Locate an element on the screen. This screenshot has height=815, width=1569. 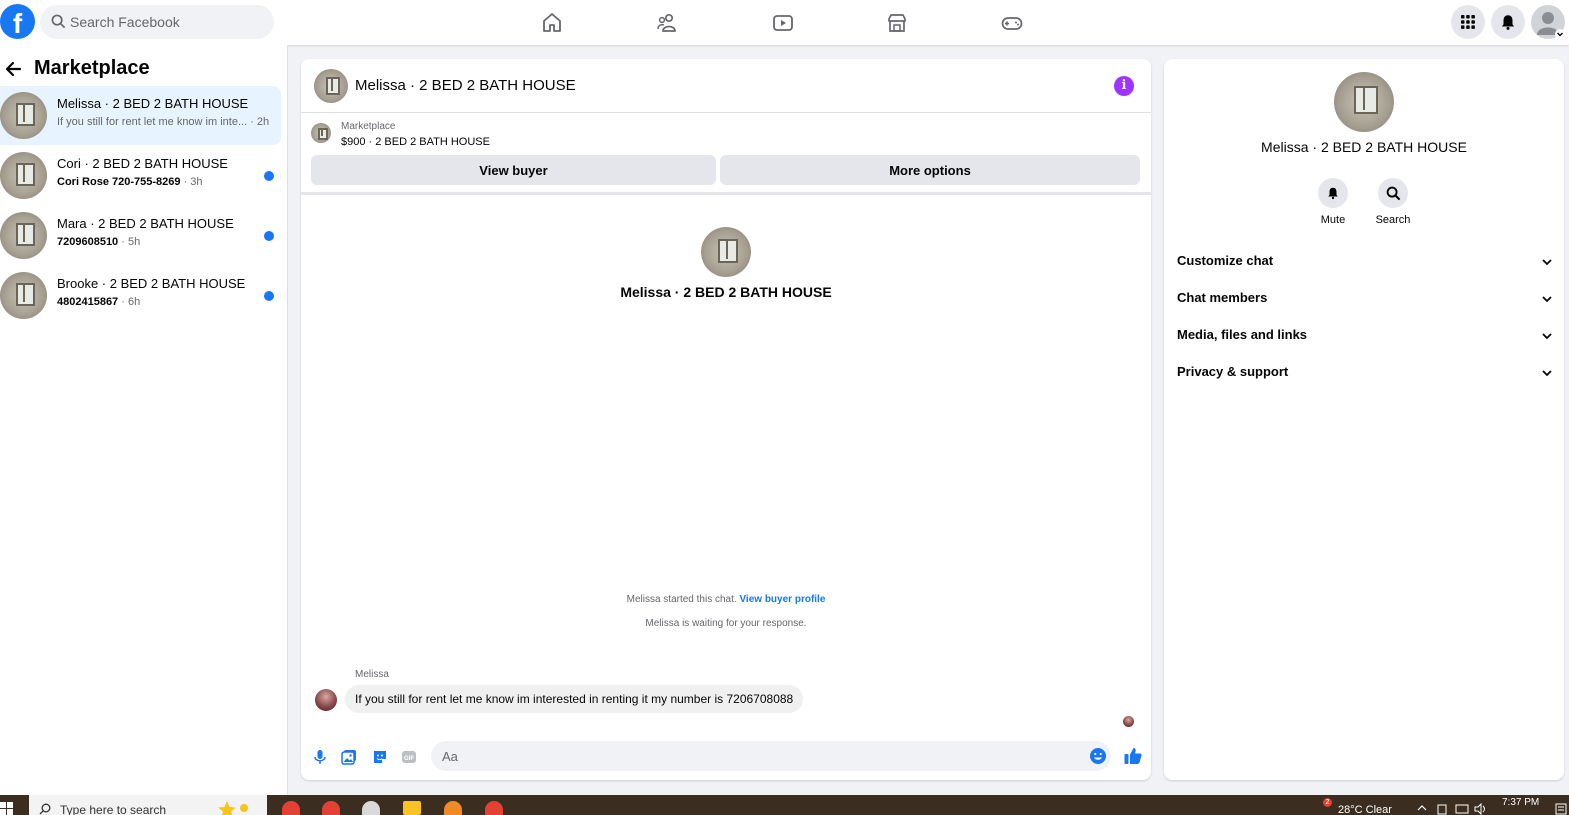
emoji-icon is located at coordinates (1098, 756).